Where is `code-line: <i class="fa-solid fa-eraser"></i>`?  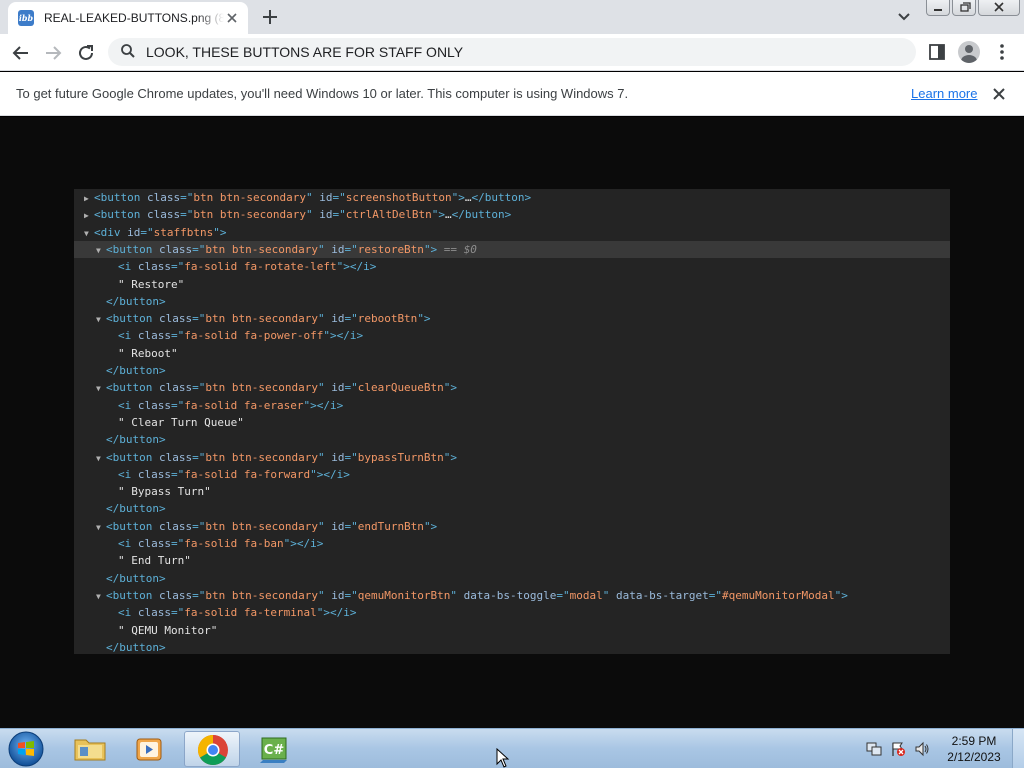
code-line: <i class="fa-solid fa-eraser"></i> is located at coordinates (512, 405).